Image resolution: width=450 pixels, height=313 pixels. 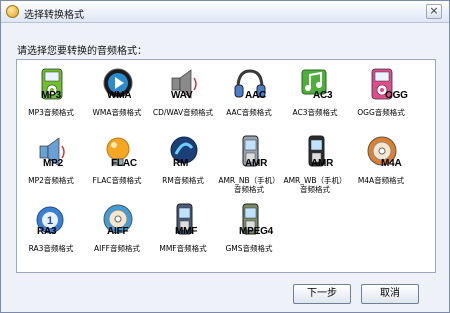 I want to click on window-title: 选择转换格式, so click(x=54, y=15).